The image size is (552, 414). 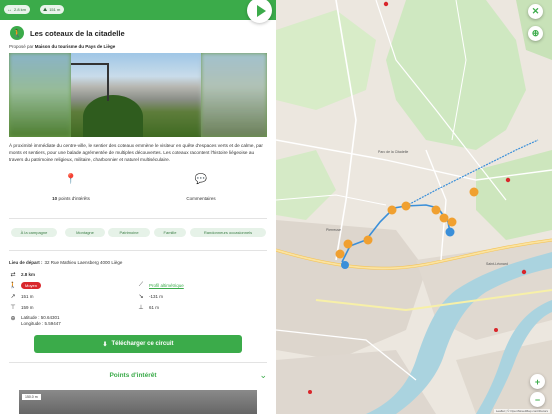 What do you see at coordinates (166, 285) in the screenshot?
I see `elevation-profile-link: Profil altimétrique` at bounding box center [166, 285].